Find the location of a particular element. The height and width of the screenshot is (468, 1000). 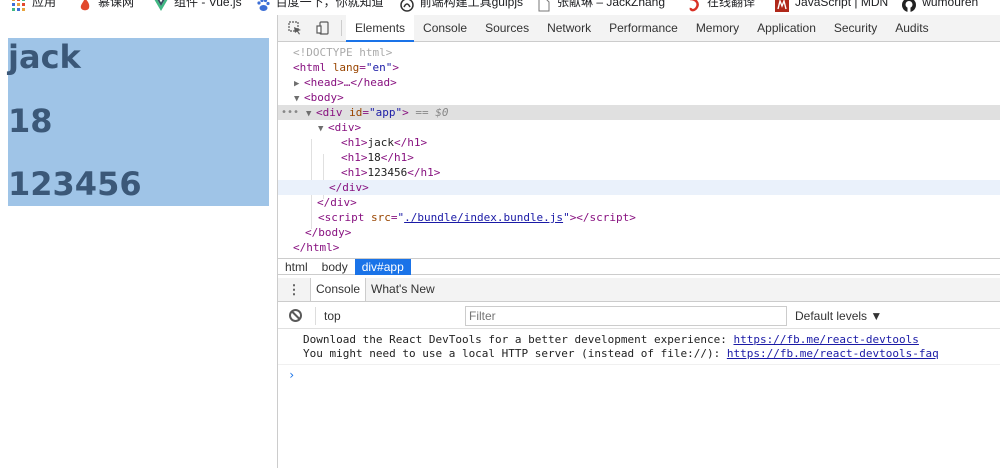

selected-node-marker: == $0 is located at coordinates (432, 112).